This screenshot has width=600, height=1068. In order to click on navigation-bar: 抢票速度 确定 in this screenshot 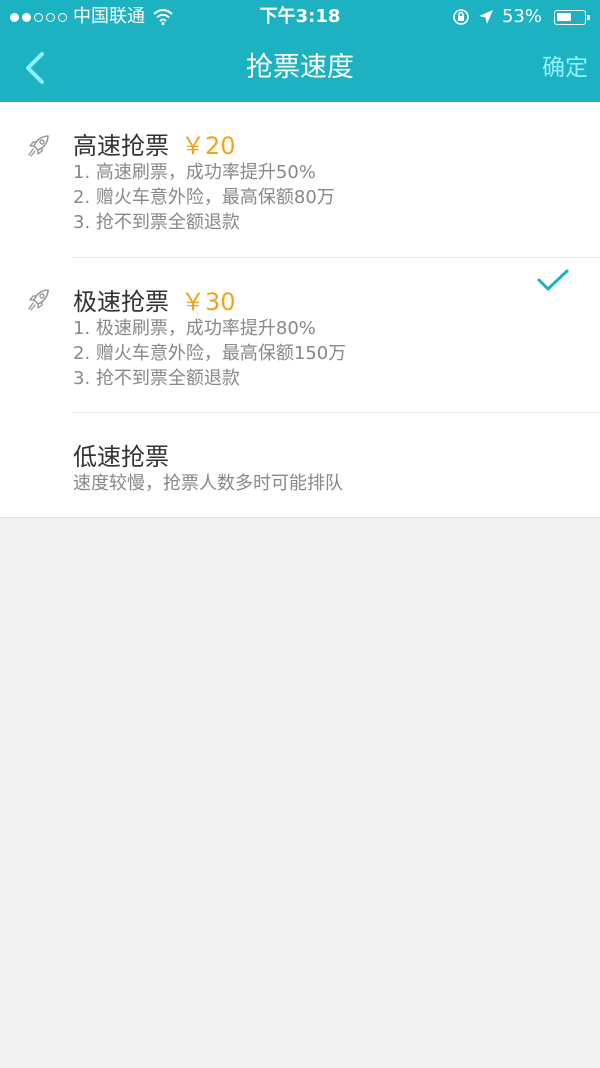, I will do `click(300, 68)`.